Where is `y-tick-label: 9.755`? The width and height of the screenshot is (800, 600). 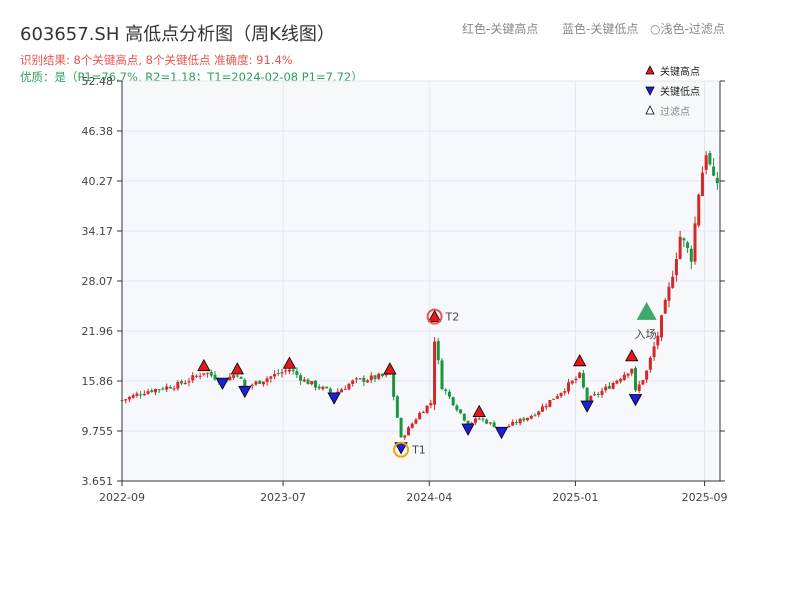
y-tick-label: 9.755 is located at coordinates (98, 431).